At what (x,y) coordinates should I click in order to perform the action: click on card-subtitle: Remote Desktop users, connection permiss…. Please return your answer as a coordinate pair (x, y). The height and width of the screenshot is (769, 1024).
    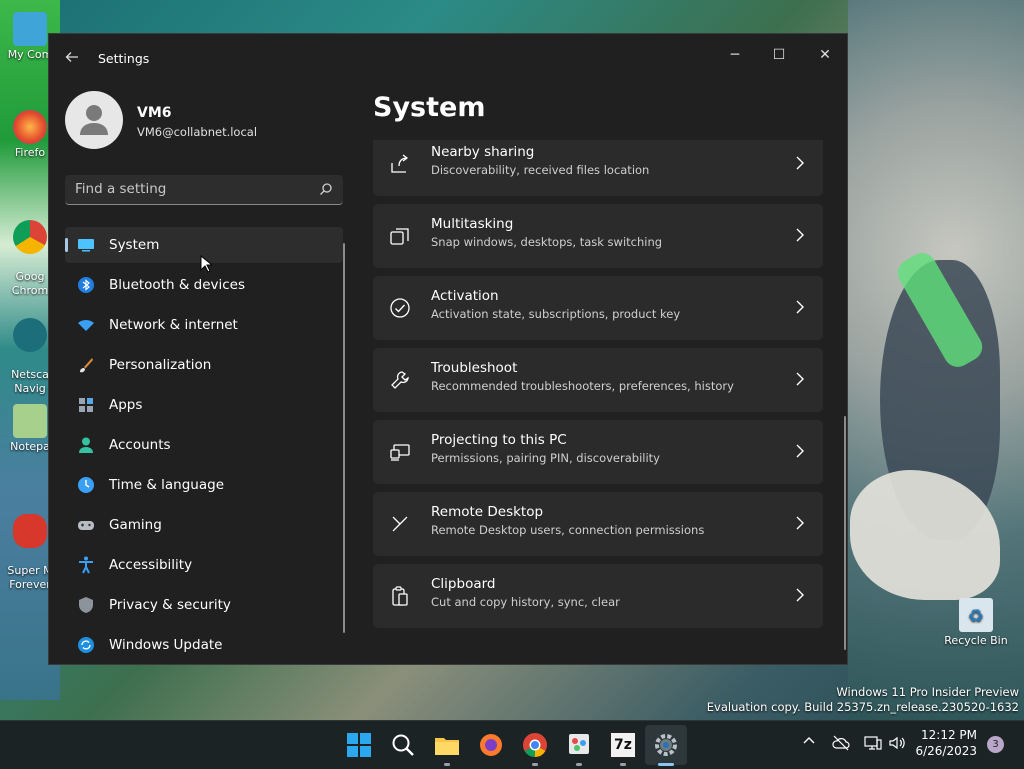
    Looking at the image, I should click on (568, 530).